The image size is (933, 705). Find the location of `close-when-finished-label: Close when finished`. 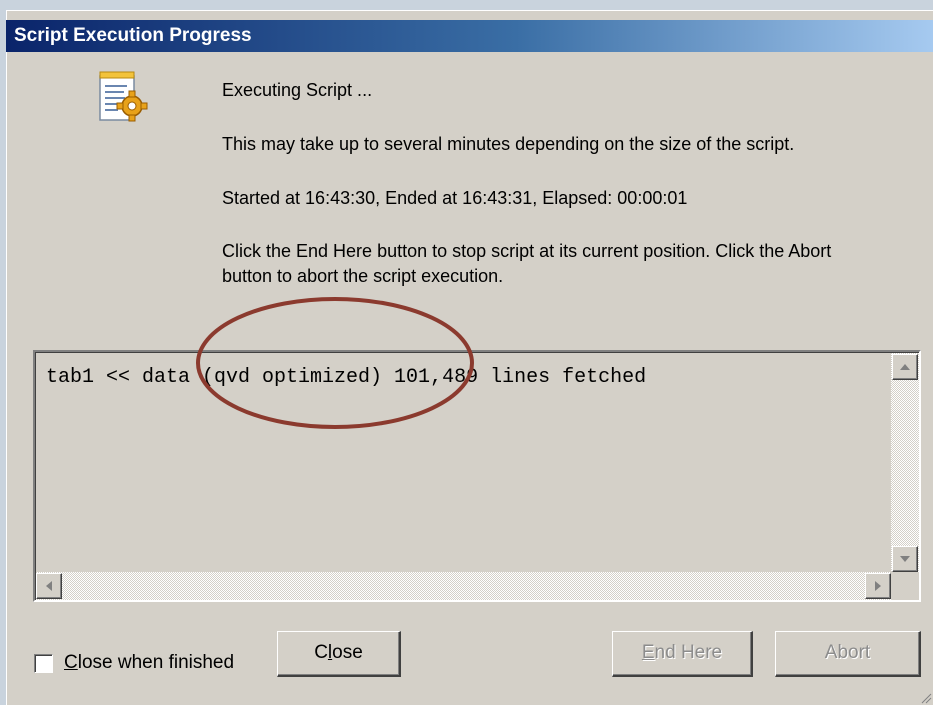

close-when-finished-label: Close when finished is located at coordinates (149, 663).